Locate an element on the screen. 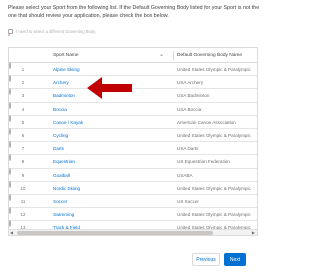 The height and width of the screenshot is (277, 320). sport-name-link: Goalball is located at coordinates (108, 175).